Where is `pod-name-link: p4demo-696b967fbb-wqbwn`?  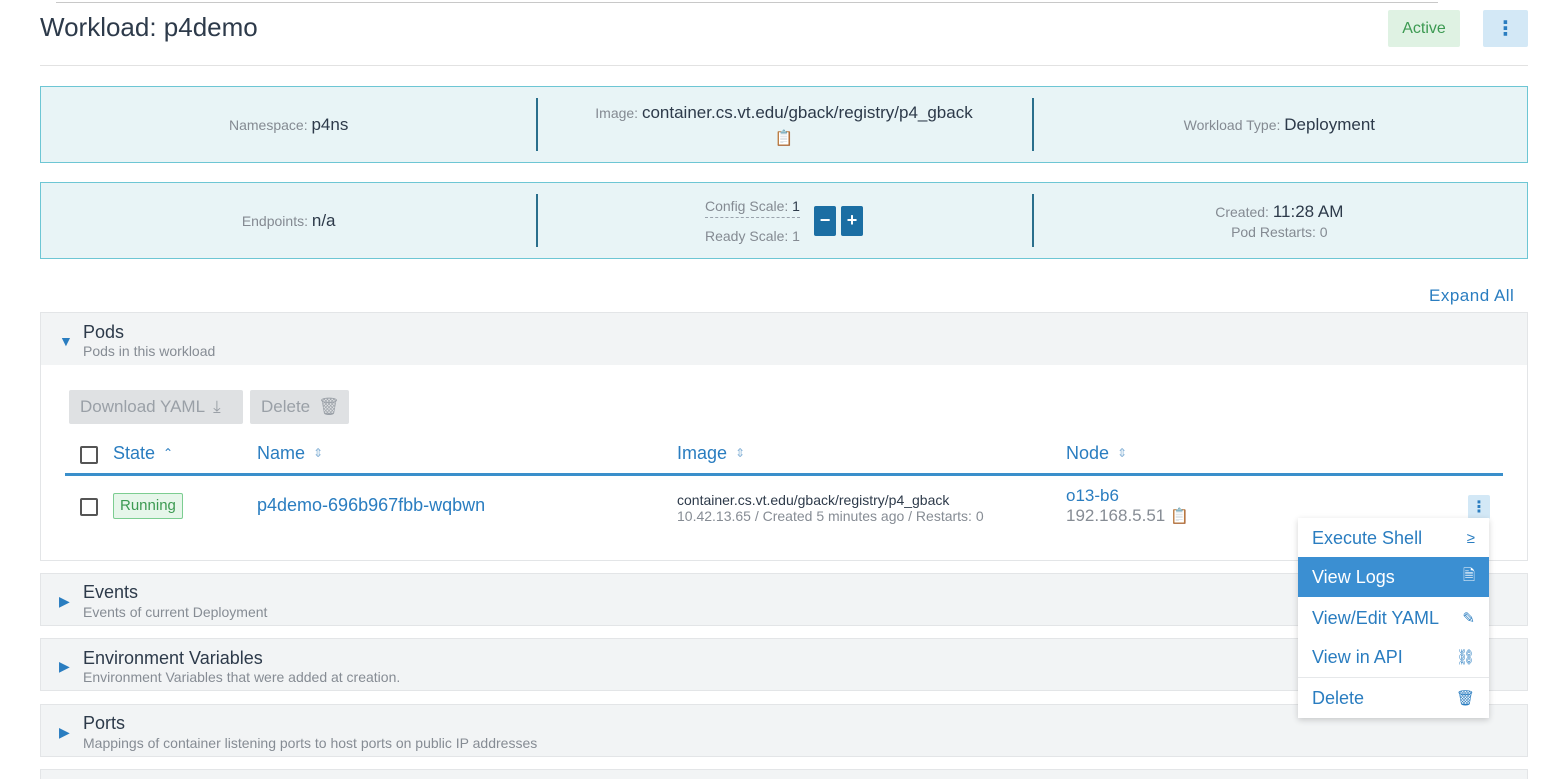
pod-name-link: p4demo-696b967fbb-wqbwn is located at coordinates (371, 505).